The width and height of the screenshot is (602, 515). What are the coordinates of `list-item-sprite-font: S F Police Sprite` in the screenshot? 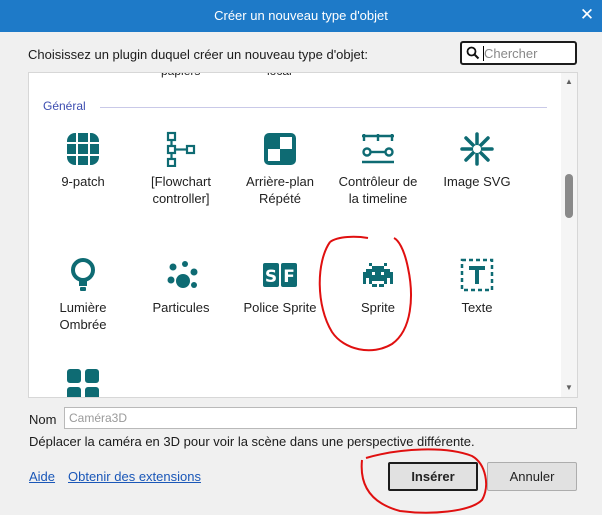 It's located at (280, 286).